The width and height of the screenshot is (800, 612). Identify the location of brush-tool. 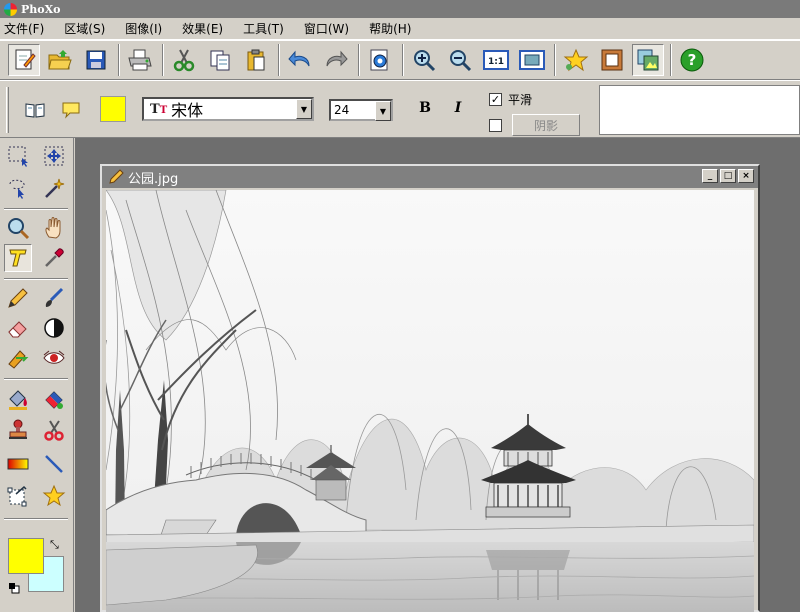
(54, 298).